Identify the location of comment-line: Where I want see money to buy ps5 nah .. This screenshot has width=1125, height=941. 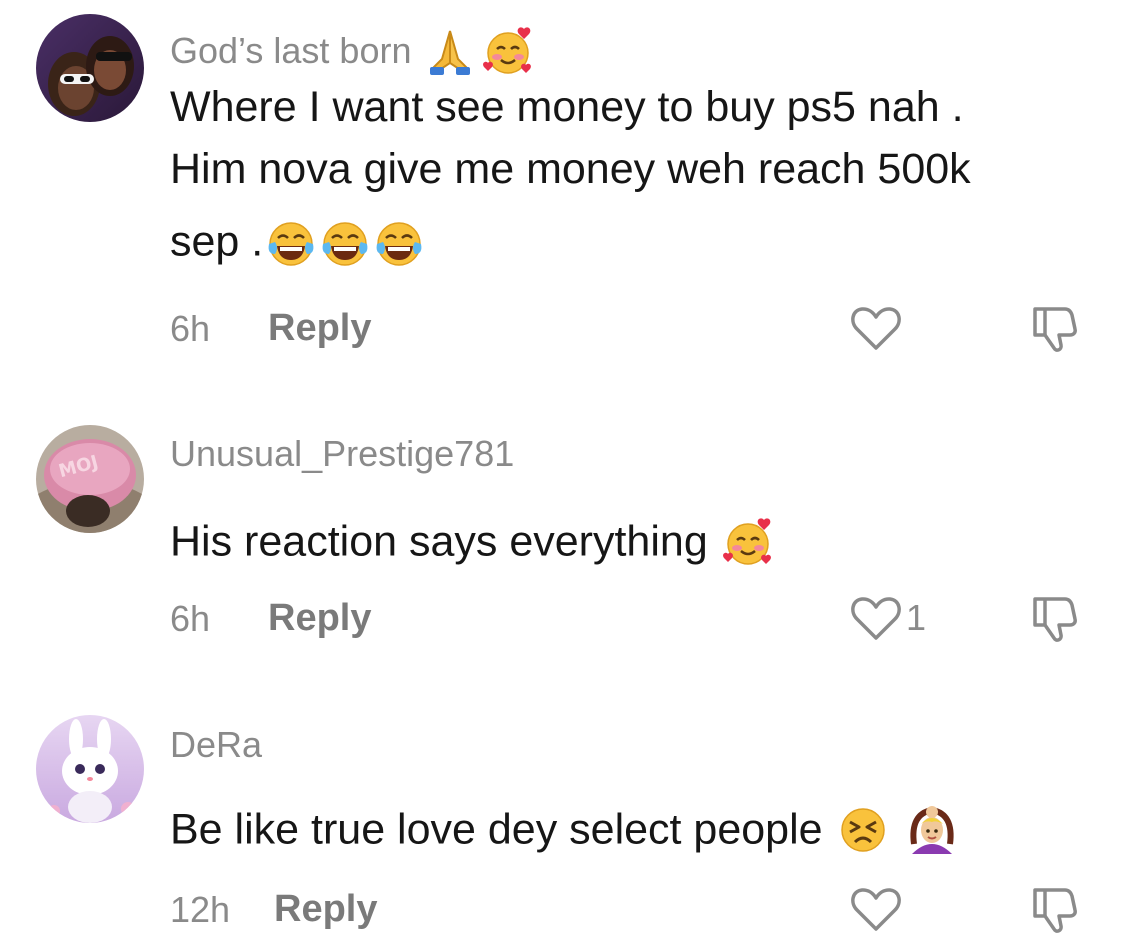
(567, 107).